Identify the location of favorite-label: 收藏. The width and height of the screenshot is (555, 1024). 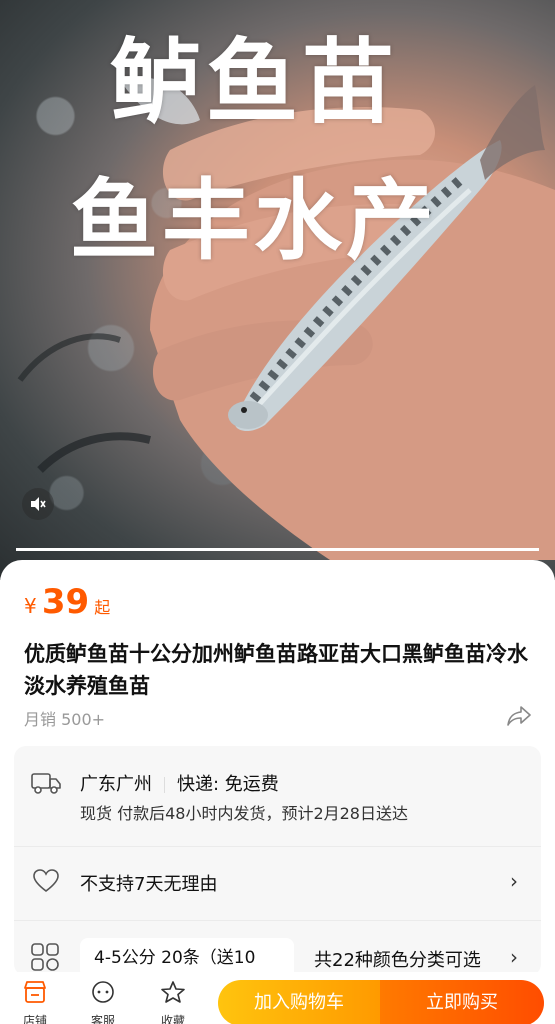
(172, 1019).